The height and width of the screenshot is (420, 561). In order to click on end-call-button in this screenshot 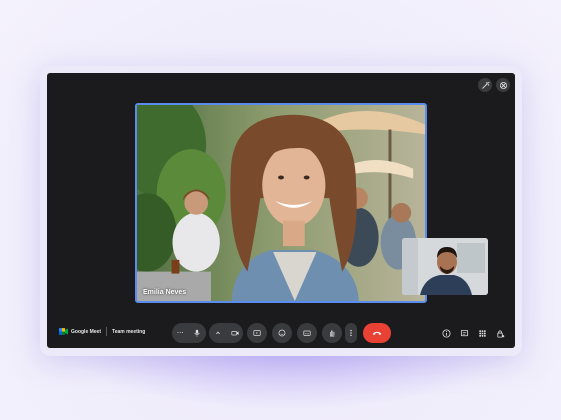, I will do `click(377, 333)`.